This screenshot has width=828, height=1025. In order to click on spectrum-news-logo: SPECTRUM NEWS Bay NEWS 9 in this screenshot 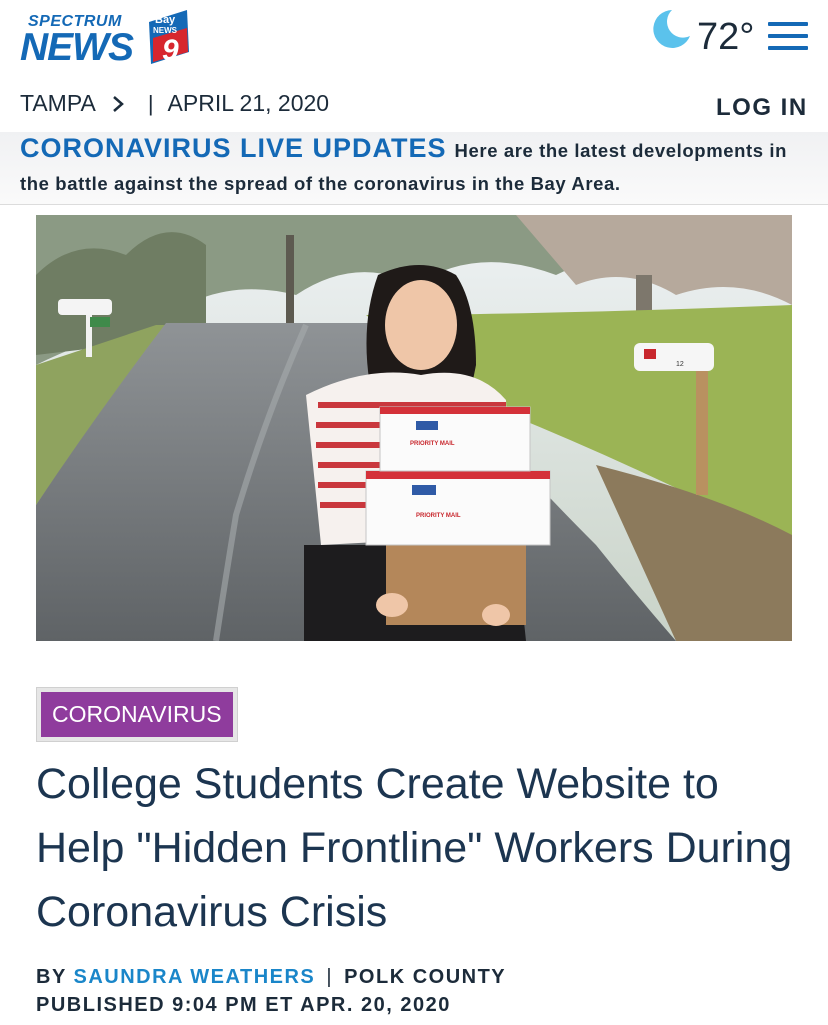, I will do `click(107, 40)`.